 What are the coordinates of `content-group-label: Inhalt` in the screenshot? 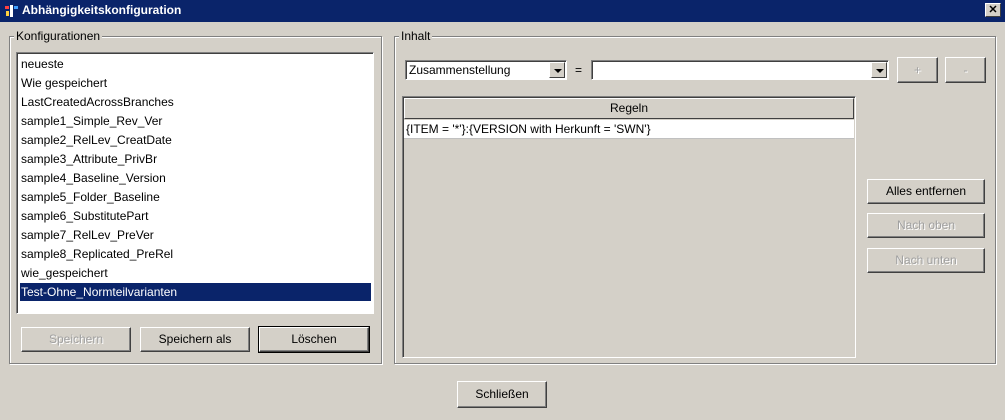 It's located at (416, 36).